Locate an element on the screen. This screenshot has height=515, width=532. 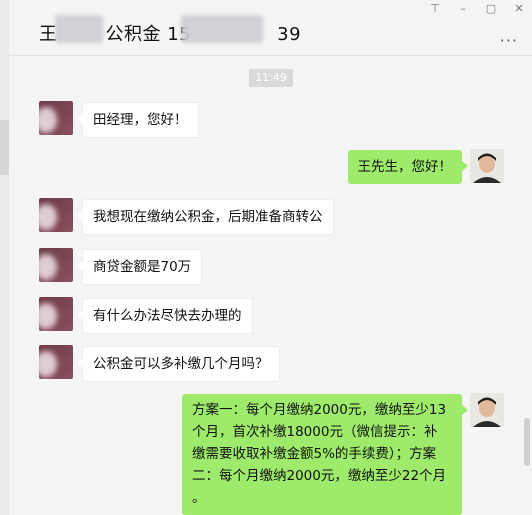
message-text: 田经理，您好！ is located at coordinates (140, 120).